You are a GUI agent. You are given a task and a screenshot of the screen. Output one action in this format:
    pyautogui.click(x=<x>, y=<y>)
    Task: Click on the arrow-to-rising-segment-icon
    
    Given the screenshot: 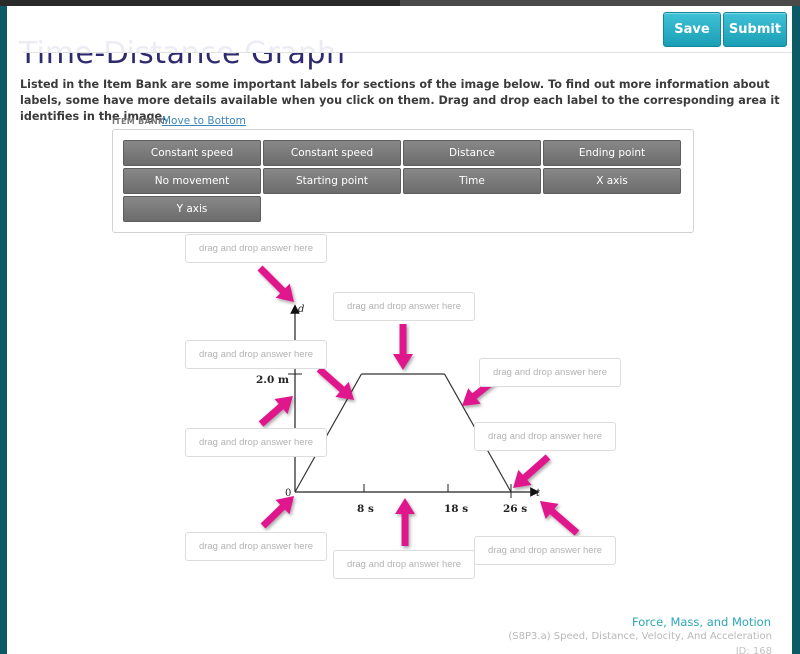 What is the action you would take?
    pyautogui.click(x=335, y=383)
    